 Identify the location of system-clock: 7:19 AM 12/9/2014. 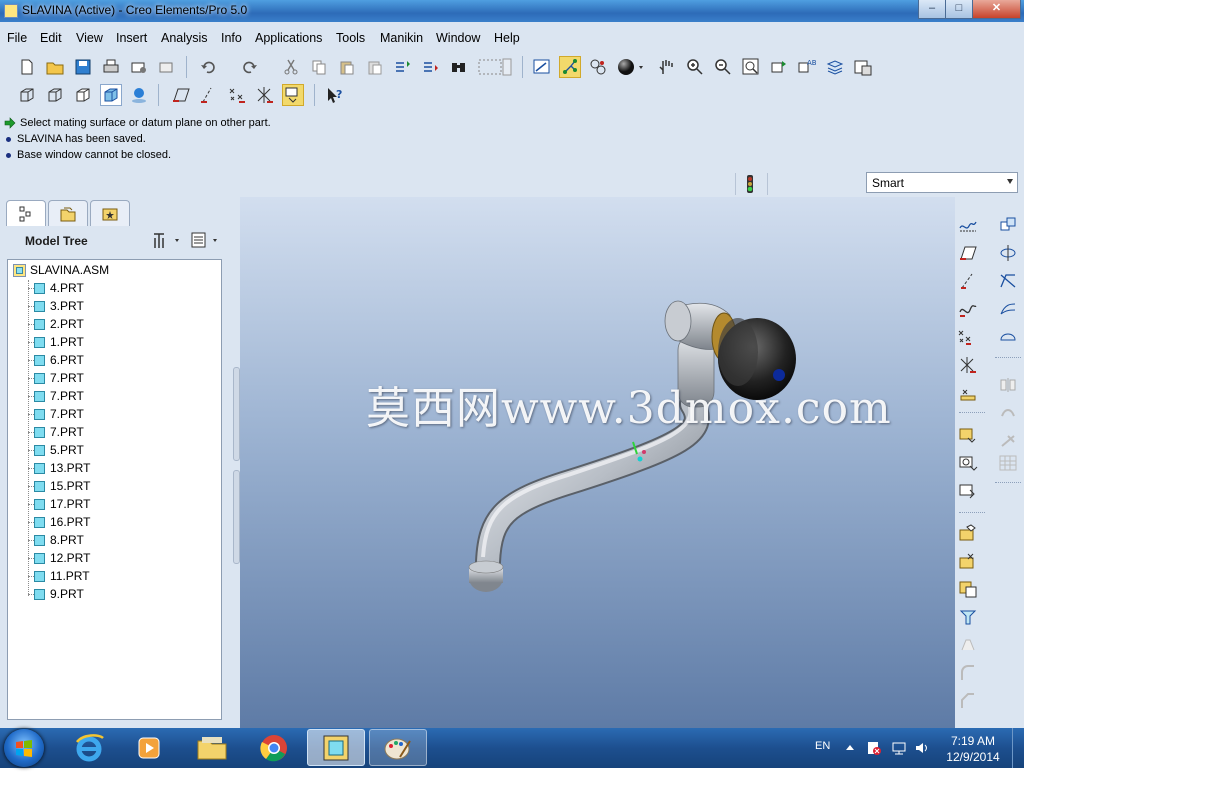
(973, 749).